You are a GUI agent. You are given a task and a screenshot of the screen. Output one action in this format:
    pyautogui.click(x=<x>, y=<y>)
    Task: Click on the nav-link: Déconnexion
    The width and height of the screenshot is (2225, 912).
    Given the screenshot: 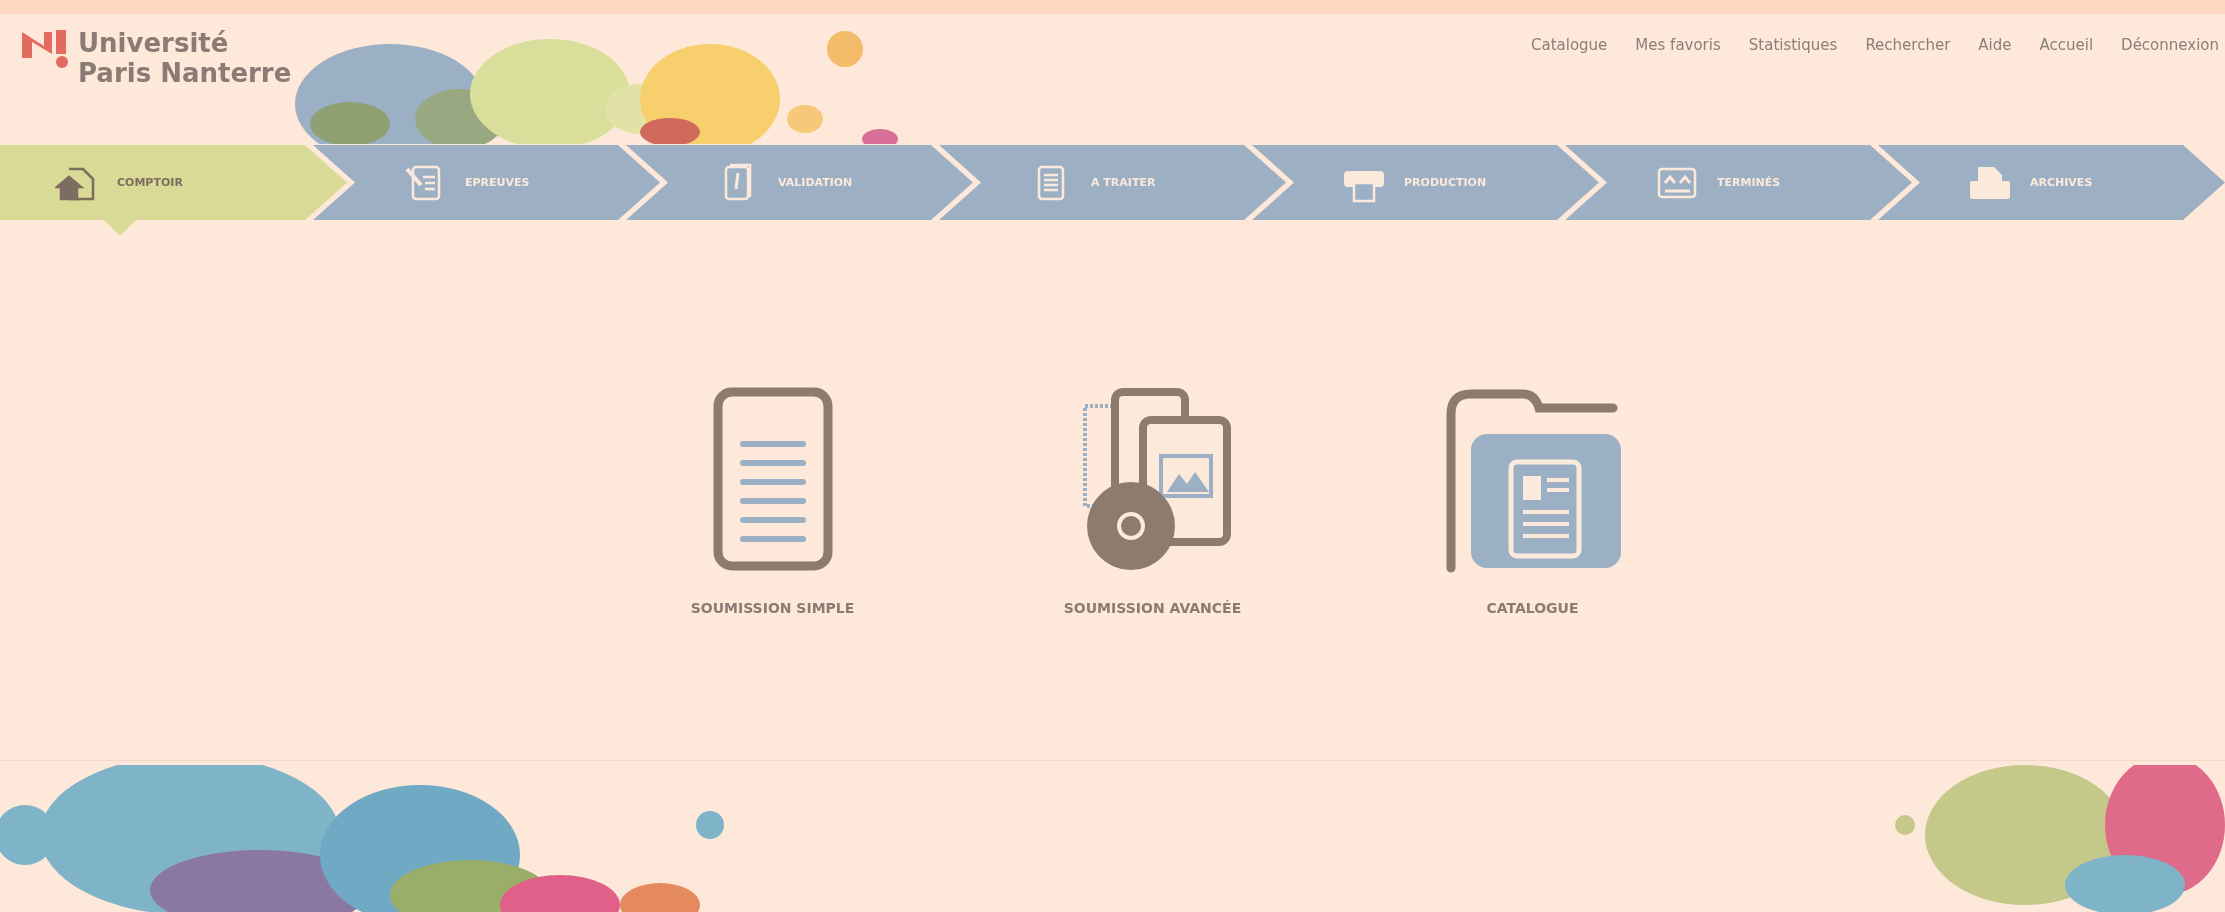 What is the action you would take?
    pyautogui.click(x=2170, y=45)
    